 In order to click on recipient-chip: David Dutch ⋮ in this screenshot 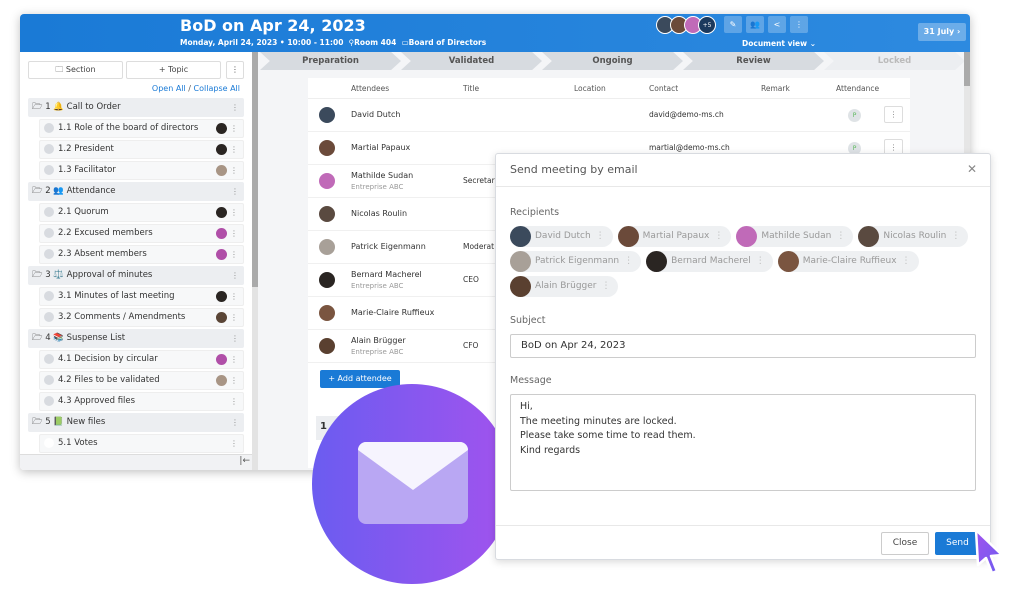, I will do `click(561, 236)`.